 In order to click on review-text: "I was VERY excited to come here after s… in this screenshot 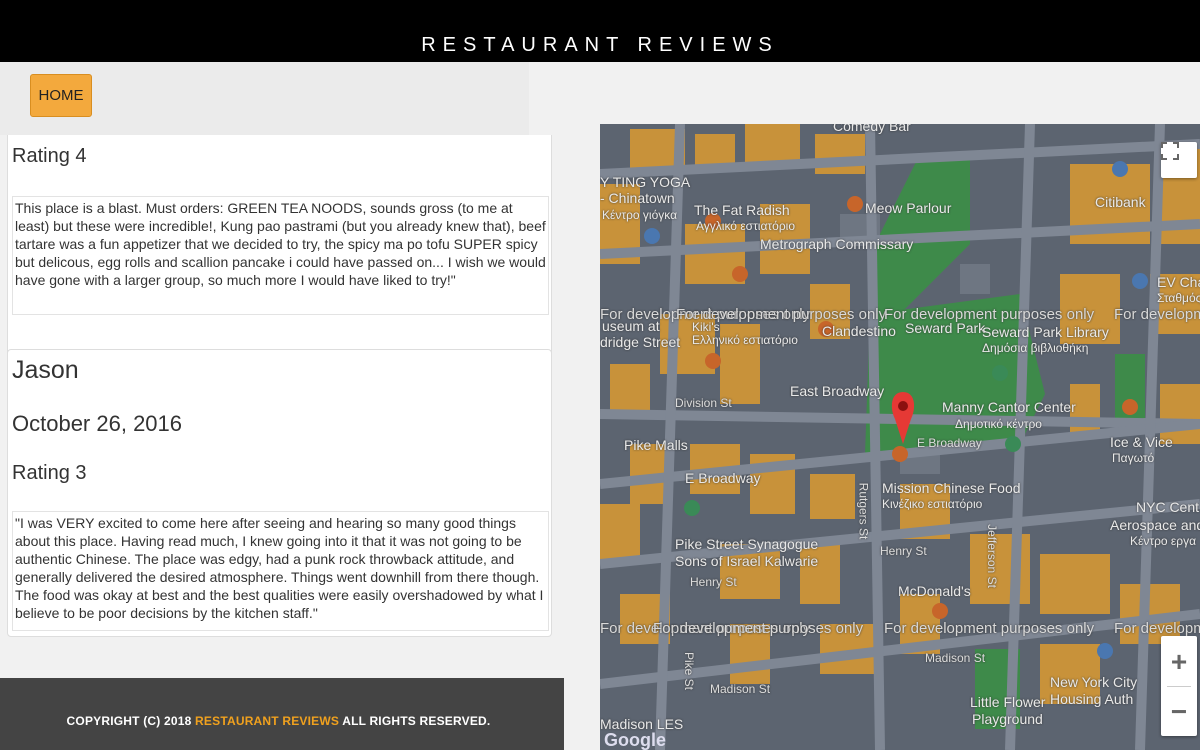, I will do `click(280, 571)`.